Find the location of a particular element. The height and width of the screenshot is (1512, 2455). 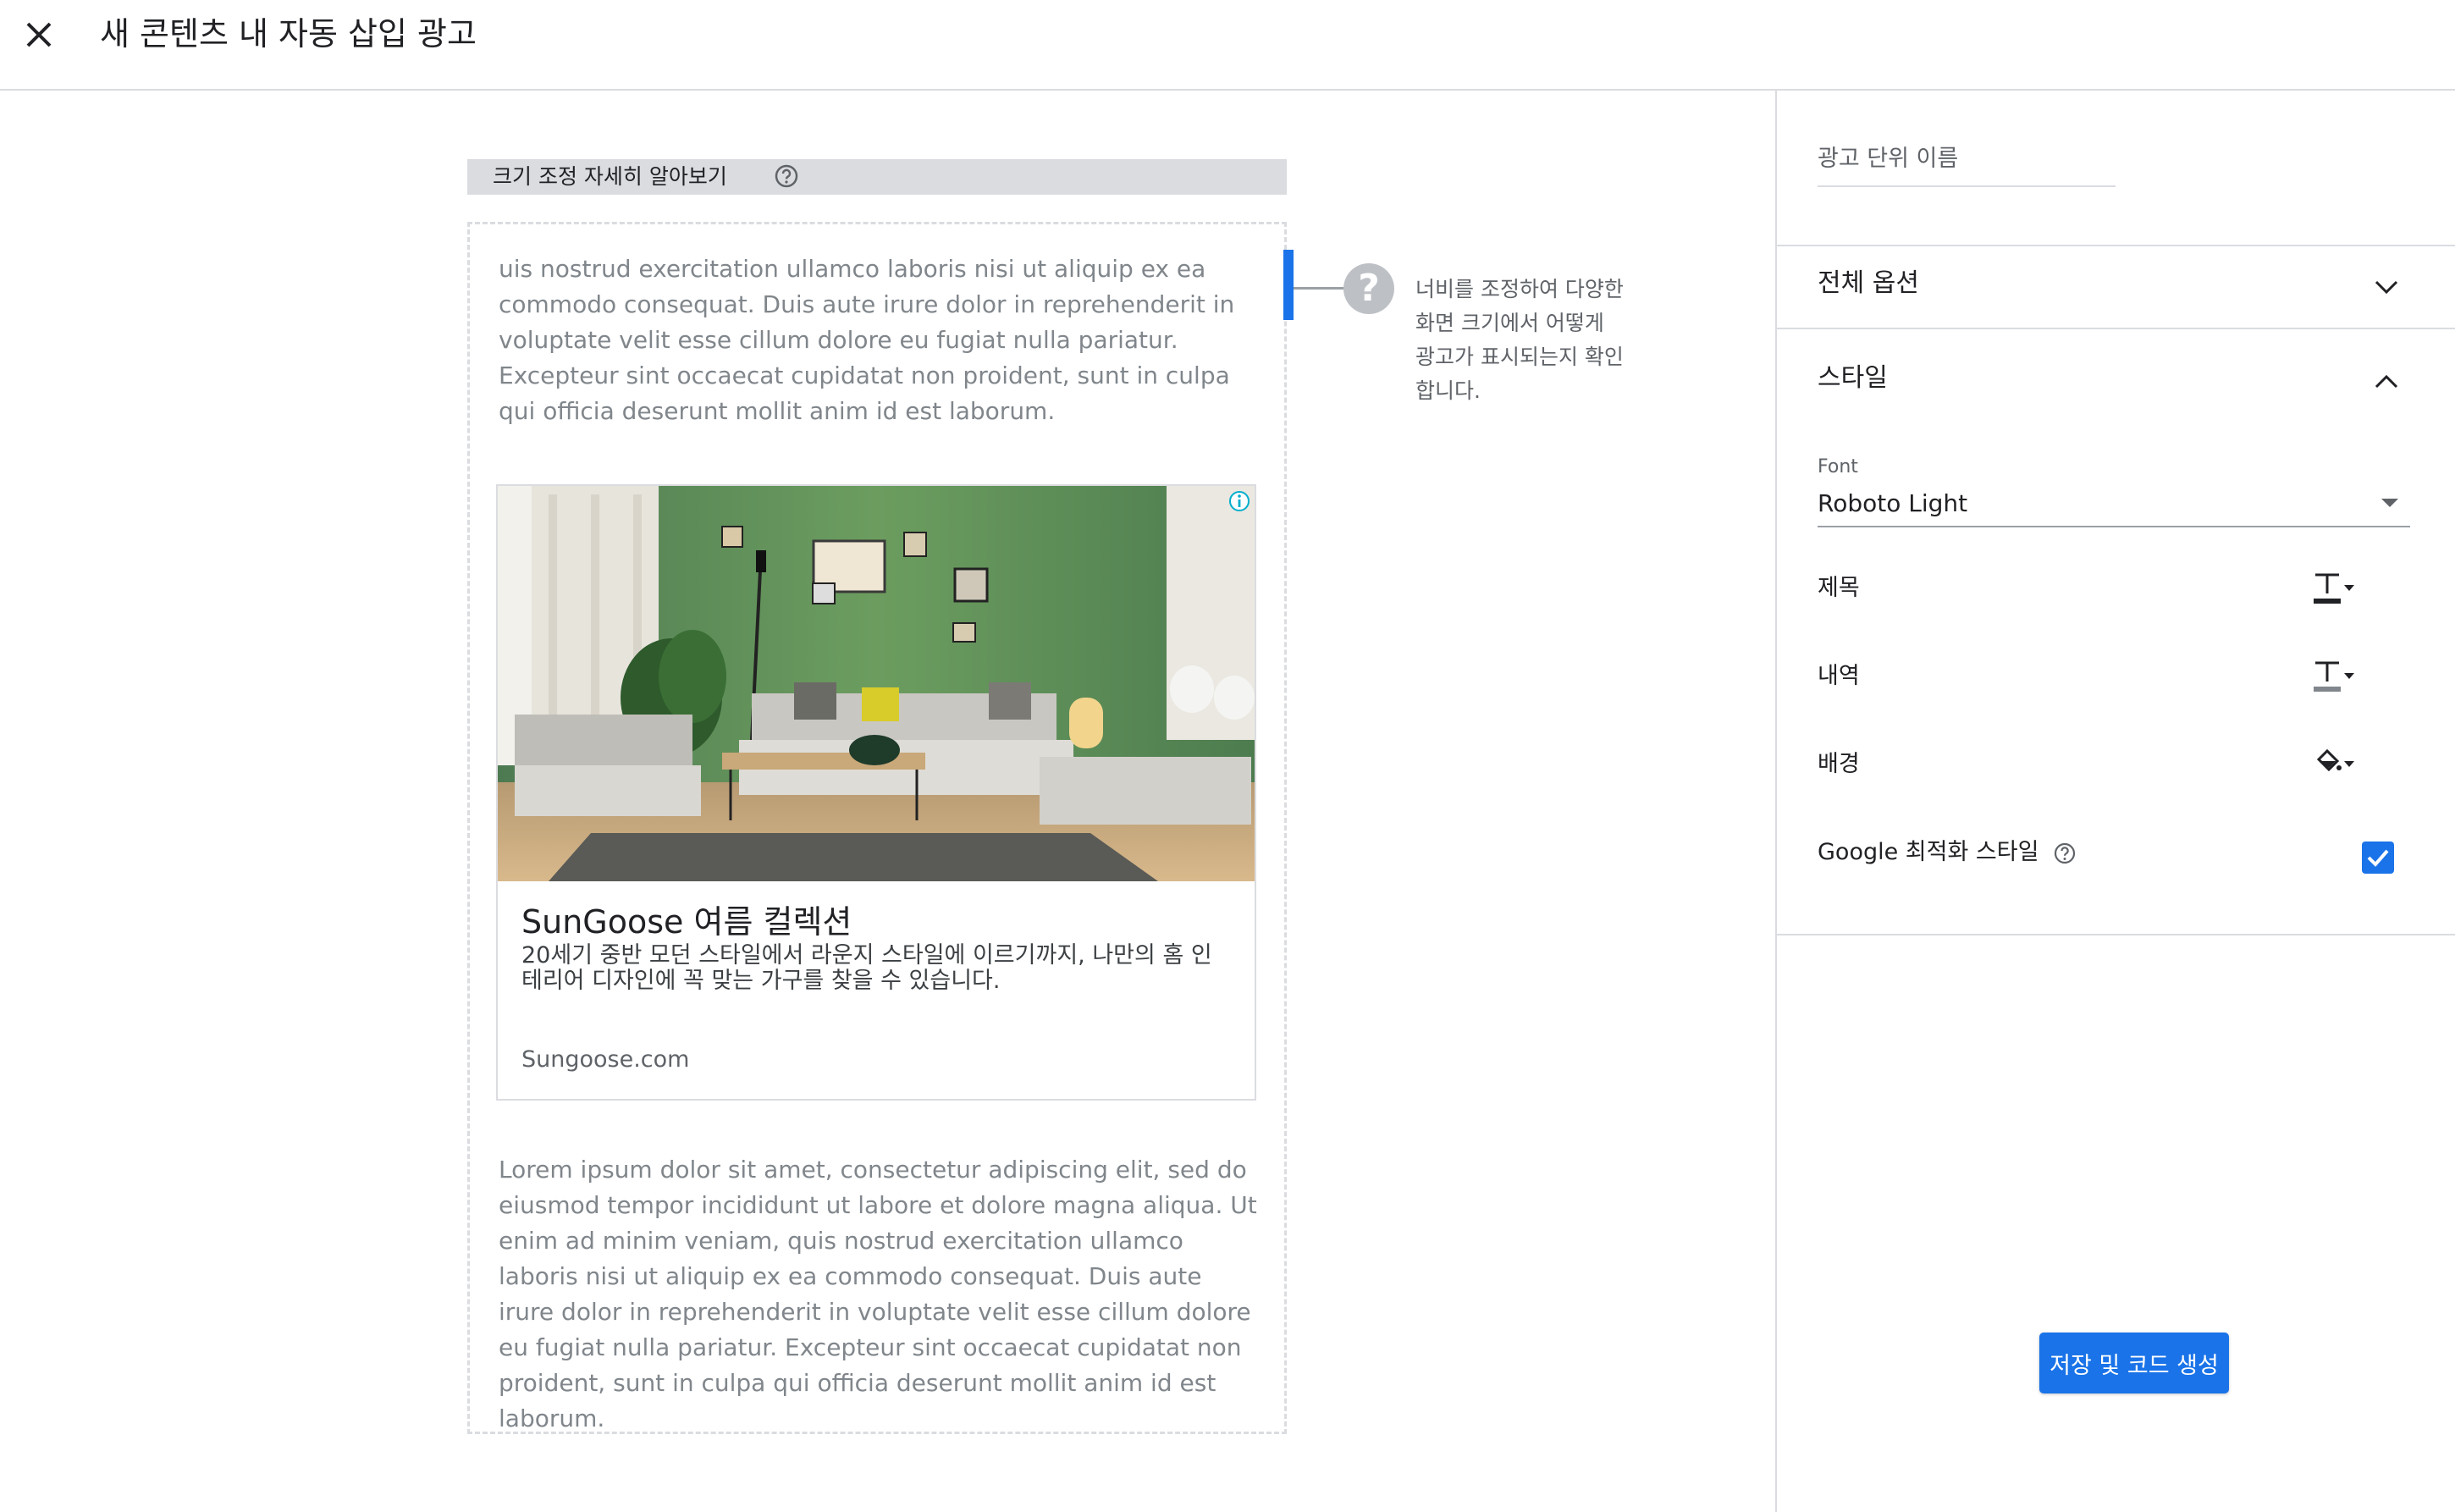

checkmark-icon is located at coordinates (2378, 858).